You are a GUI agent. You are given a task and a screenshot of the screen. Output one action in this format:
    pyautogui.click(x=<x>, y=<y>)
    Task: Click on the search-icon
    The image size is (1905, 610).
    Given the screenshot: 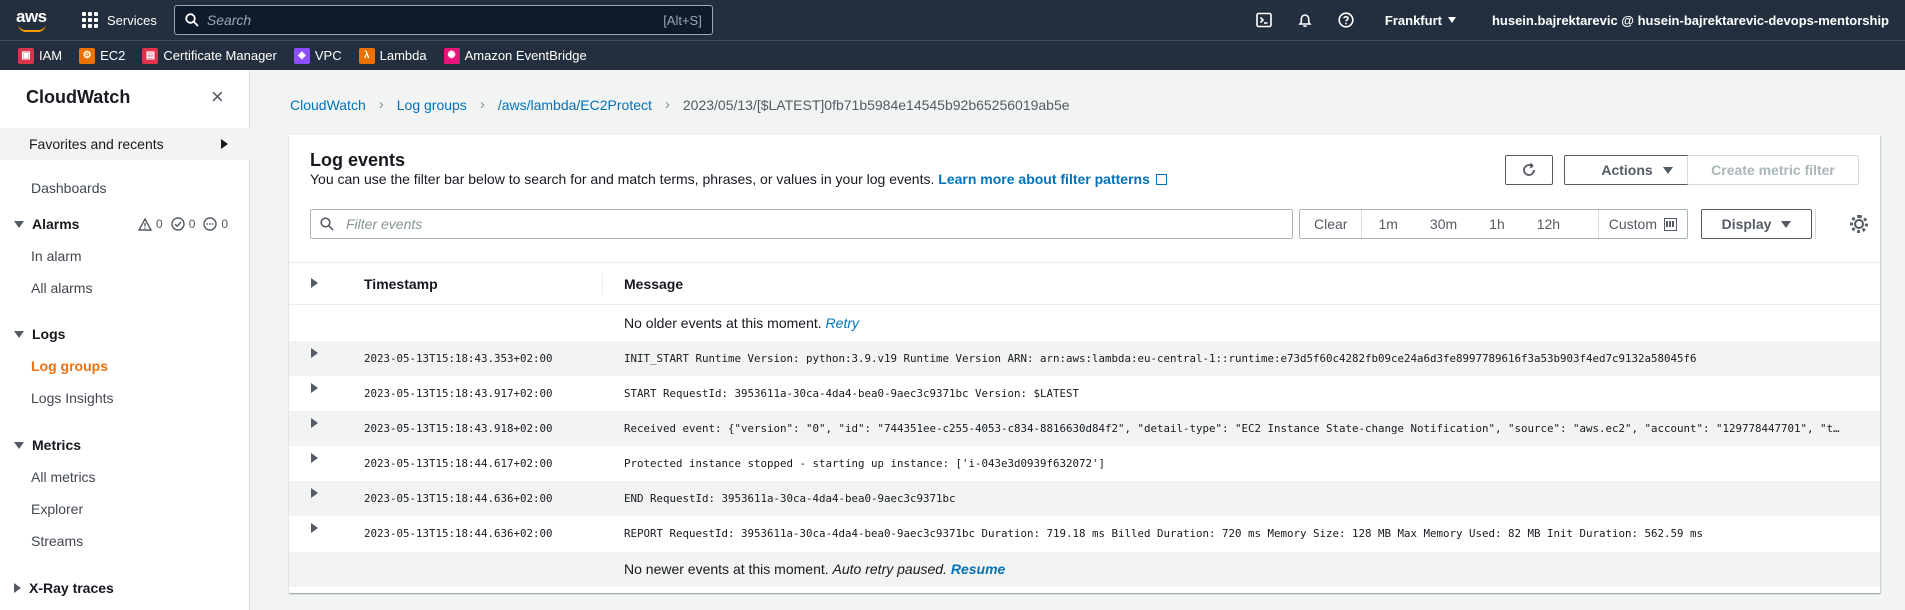 What is the action you would take?
    pyautogui.click(x=192, y=20)
    